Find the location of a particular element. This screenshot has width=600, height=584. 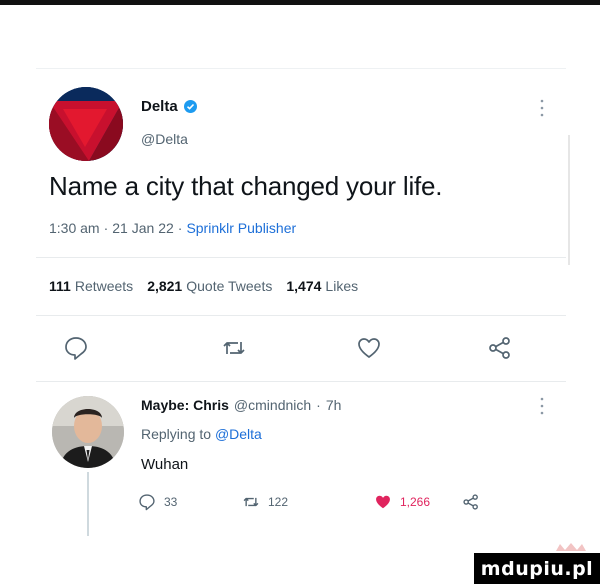

watermark-decoration-icon is located at coordinates (571, 547).